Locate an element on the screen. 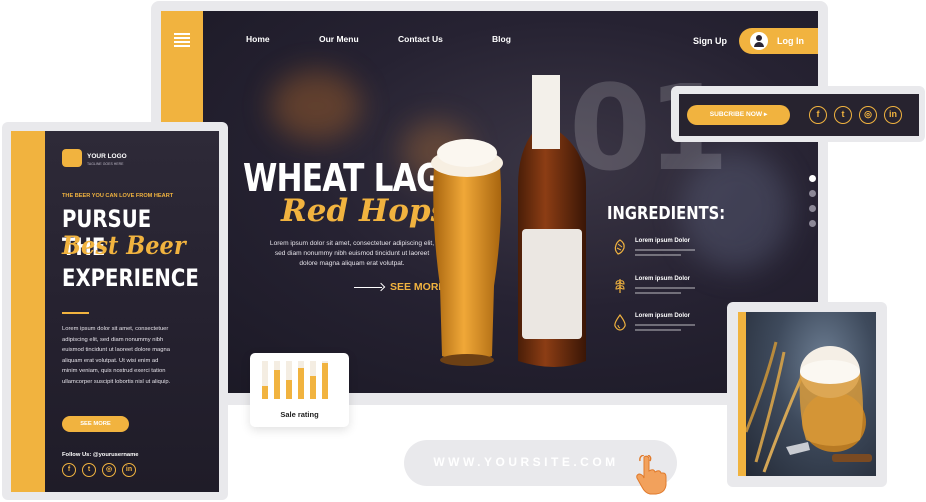 This screenshot has width=926, height=502. bokeh-light is located at coordinates (316, 106).